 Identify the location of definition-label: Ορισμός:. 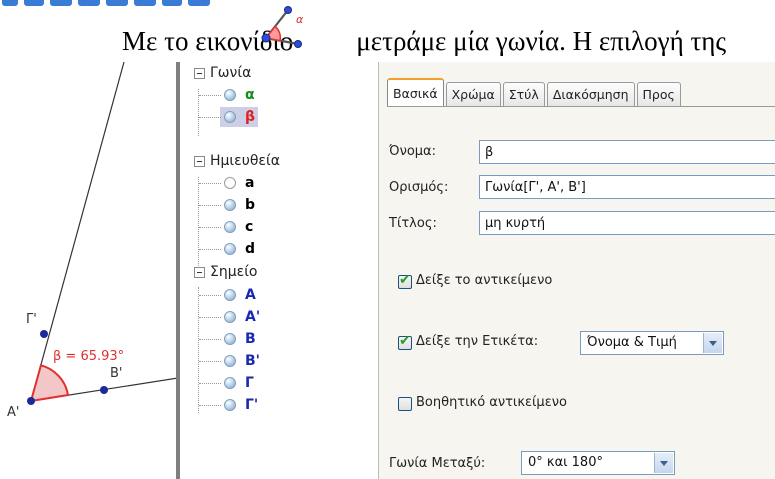
(419, 187).